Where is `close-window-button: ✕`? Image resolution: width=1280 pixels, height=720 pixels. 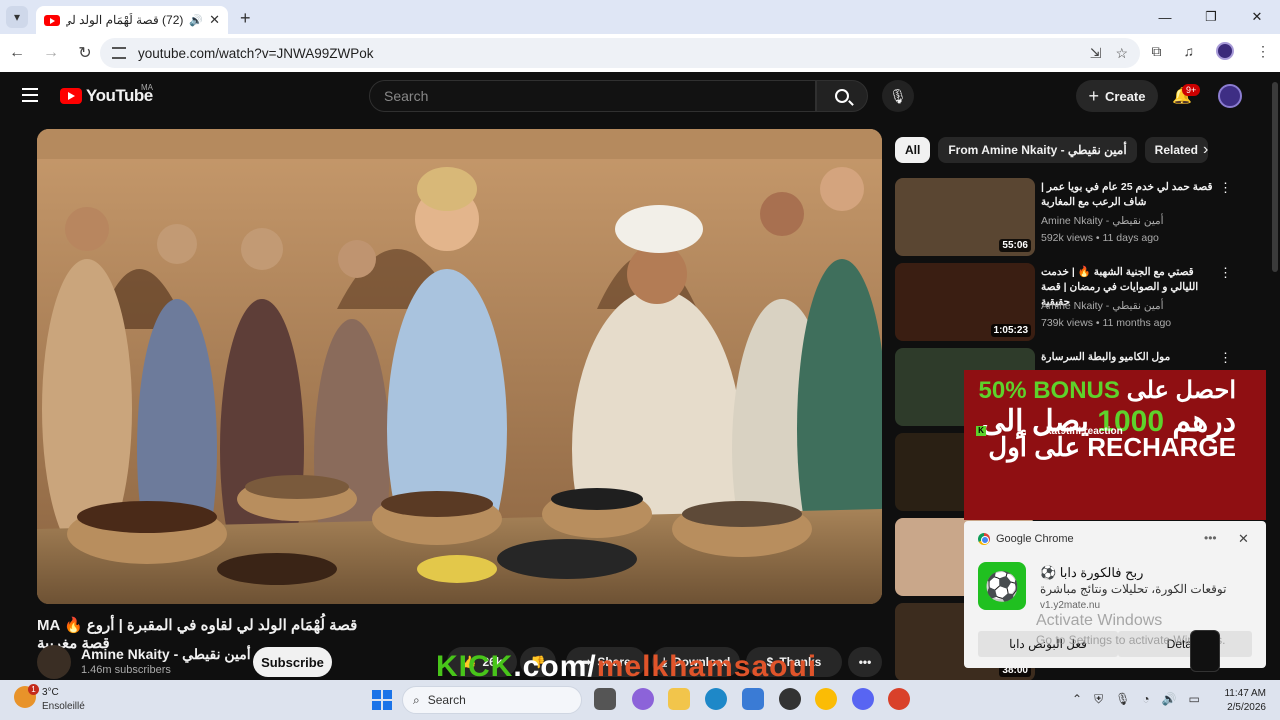
close-window-button: ✕ is located at coordinates (1257, 17).